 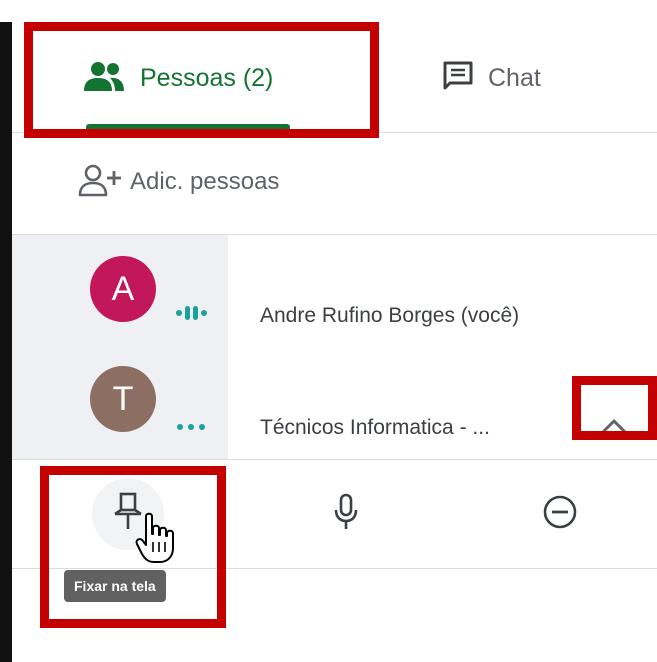 What do you see at coordinates (191, 423) in the screenshot?
I see `audio-idle-icon` at bounding box center [191, 423].